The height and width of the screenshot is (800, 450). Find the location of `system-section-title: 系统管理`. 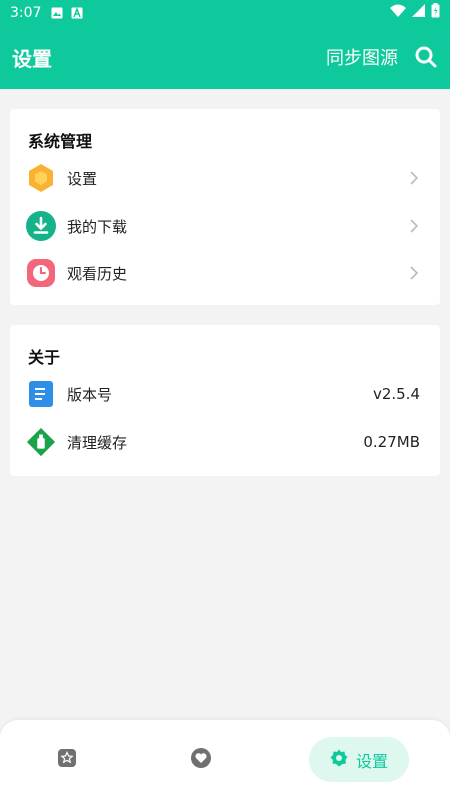

system-section-title: 系统管理 is located at coordinates (60, 141).